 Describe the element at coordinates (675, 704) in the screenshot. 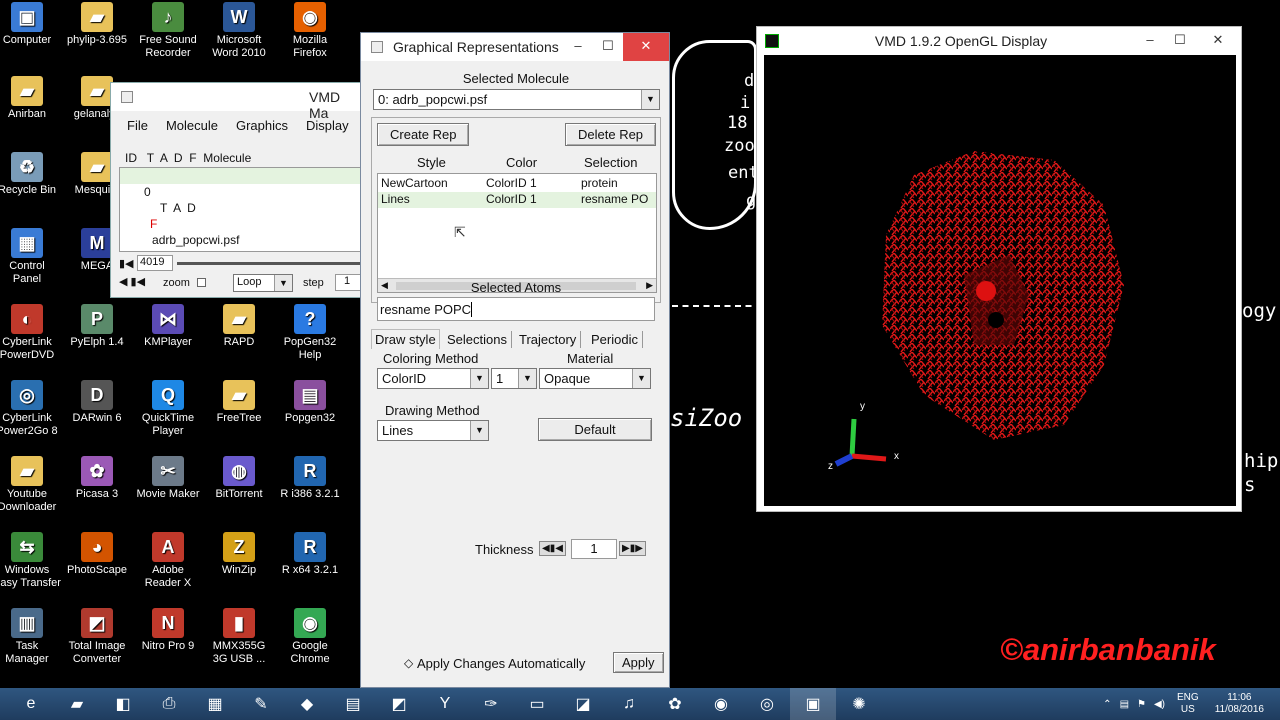

I see `picasa-icon: ✿` at that location.